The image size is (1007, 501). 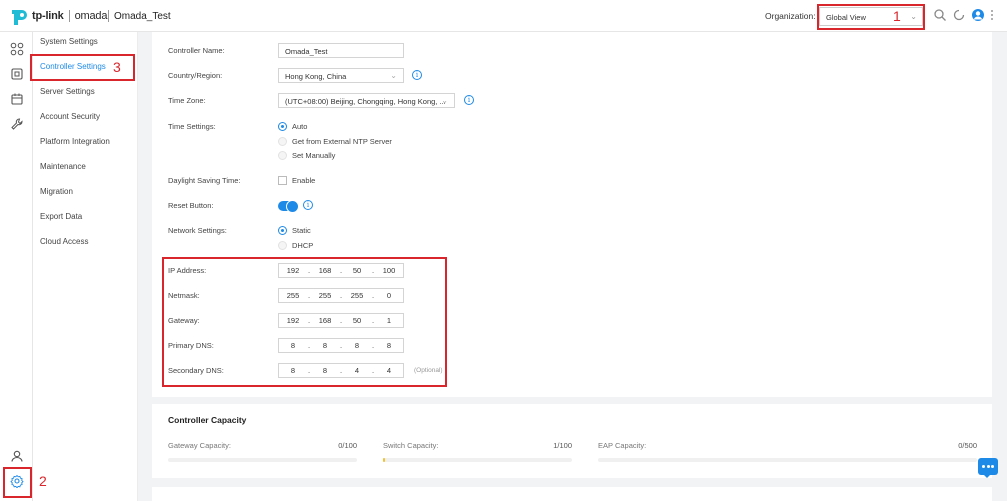 I want to click on calendar-icon, so click(x=17, y=99).